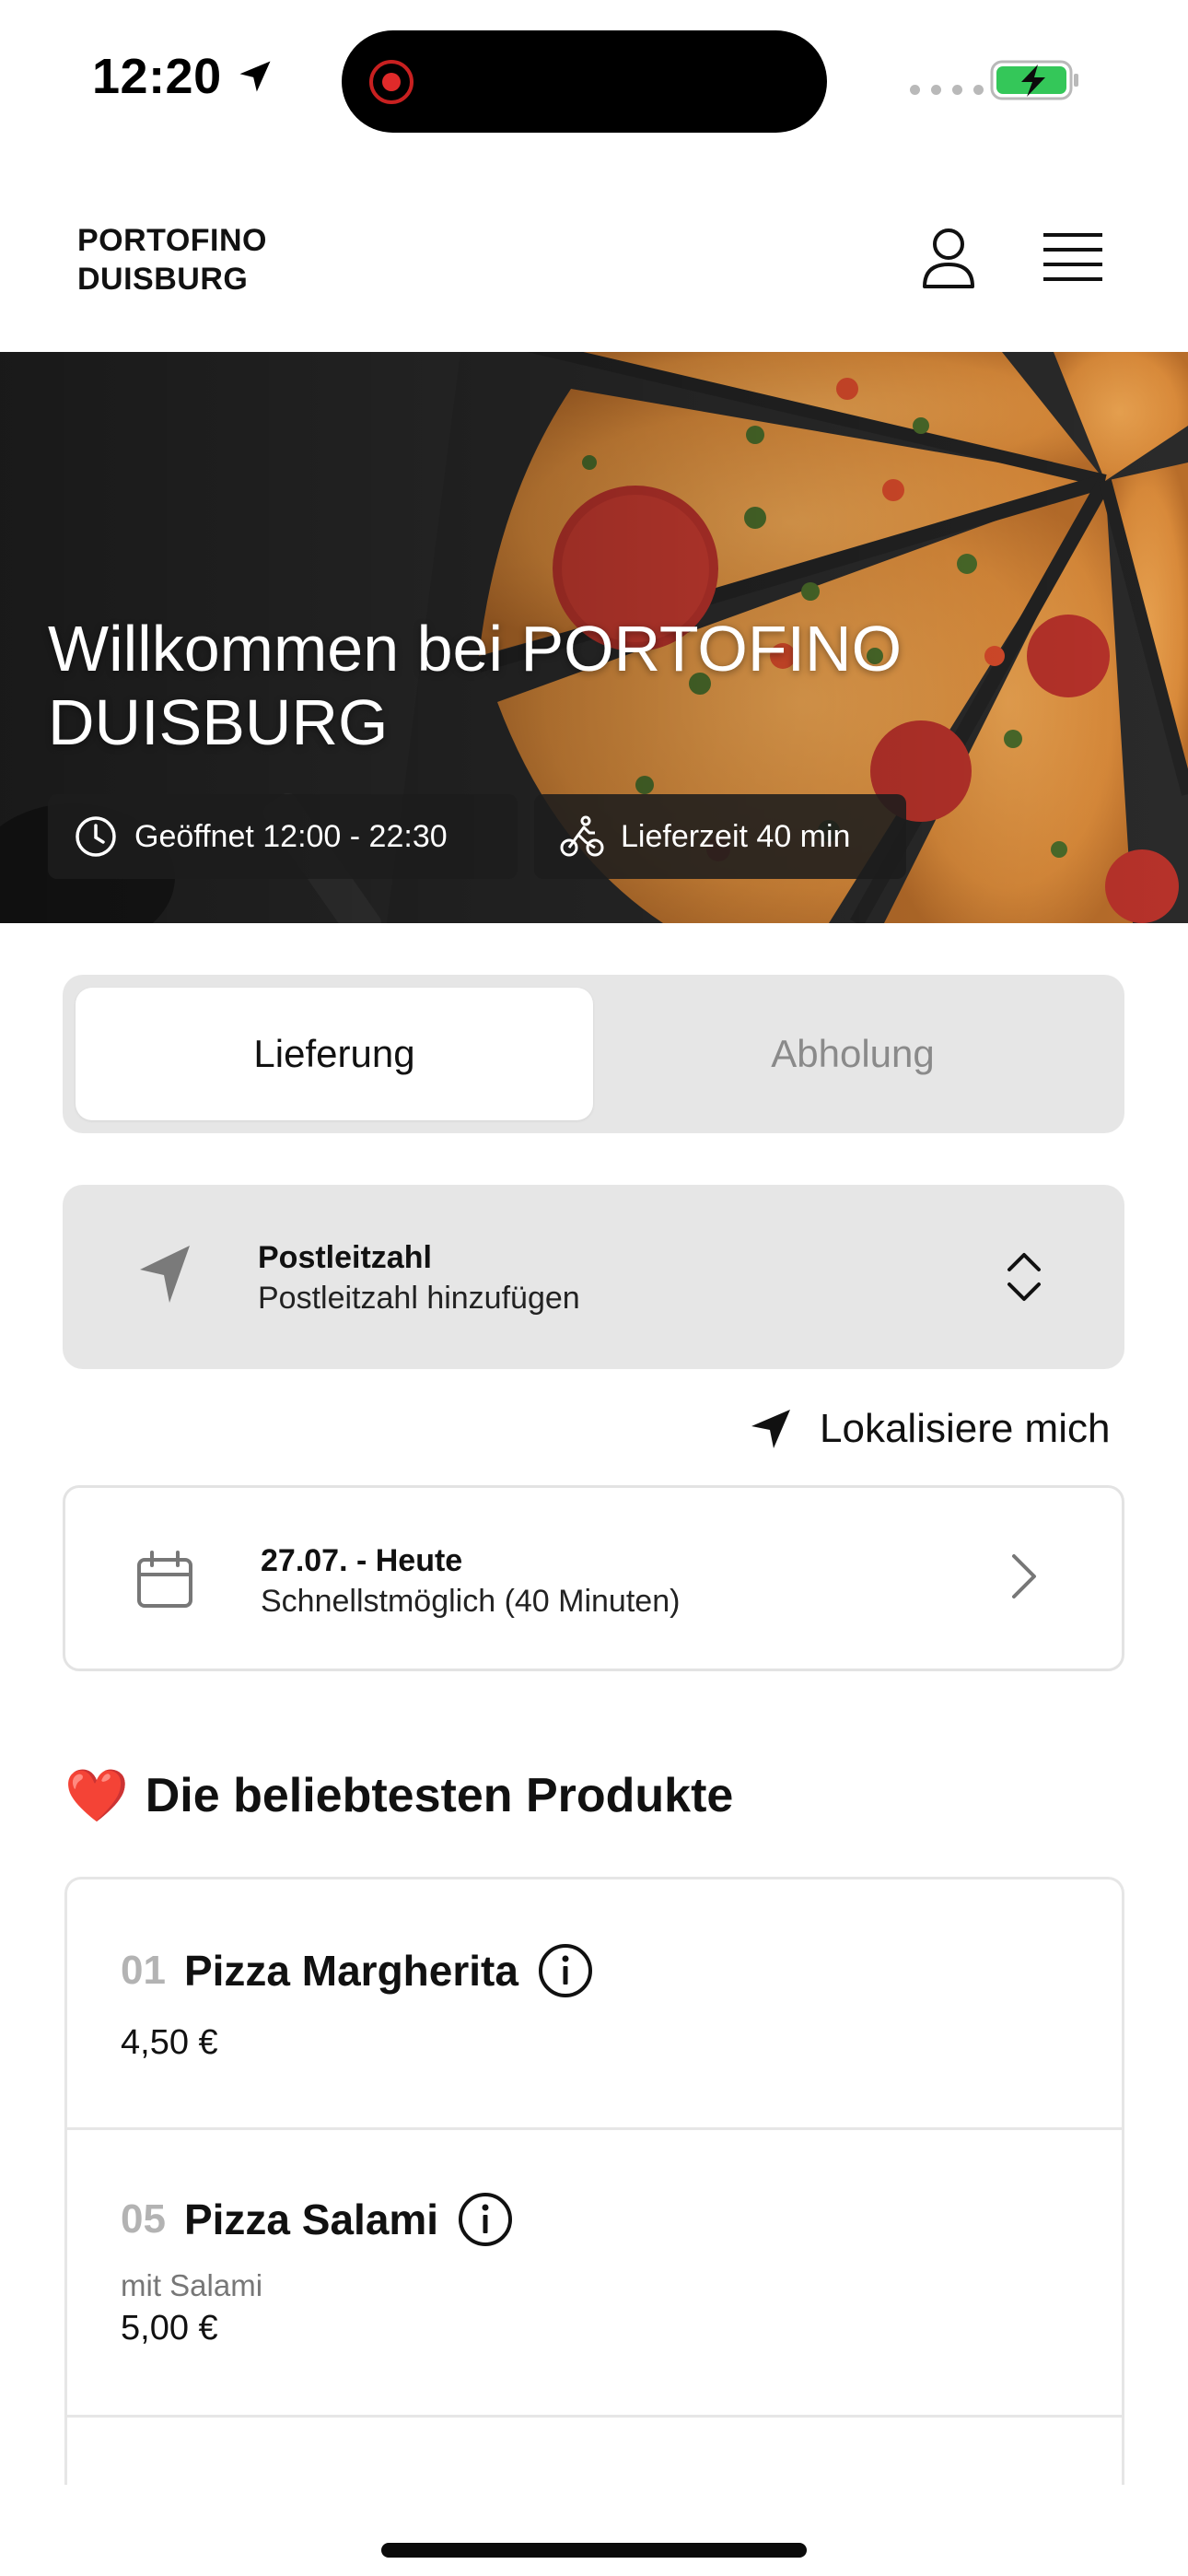  I want to click on home-indicator, so click(594, 2550).